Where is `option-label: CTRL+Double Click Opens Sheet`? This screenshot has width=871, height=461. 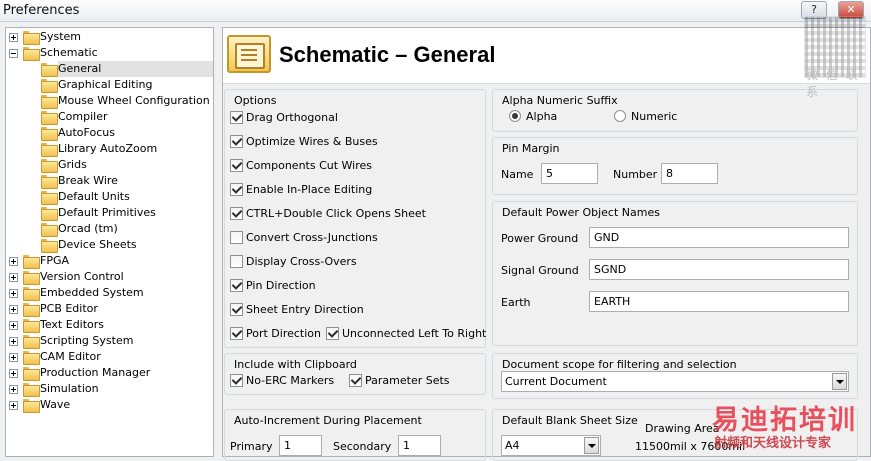
option-label: CTRL+Double Click Opens Sheet is located at coordinates (336, 213).